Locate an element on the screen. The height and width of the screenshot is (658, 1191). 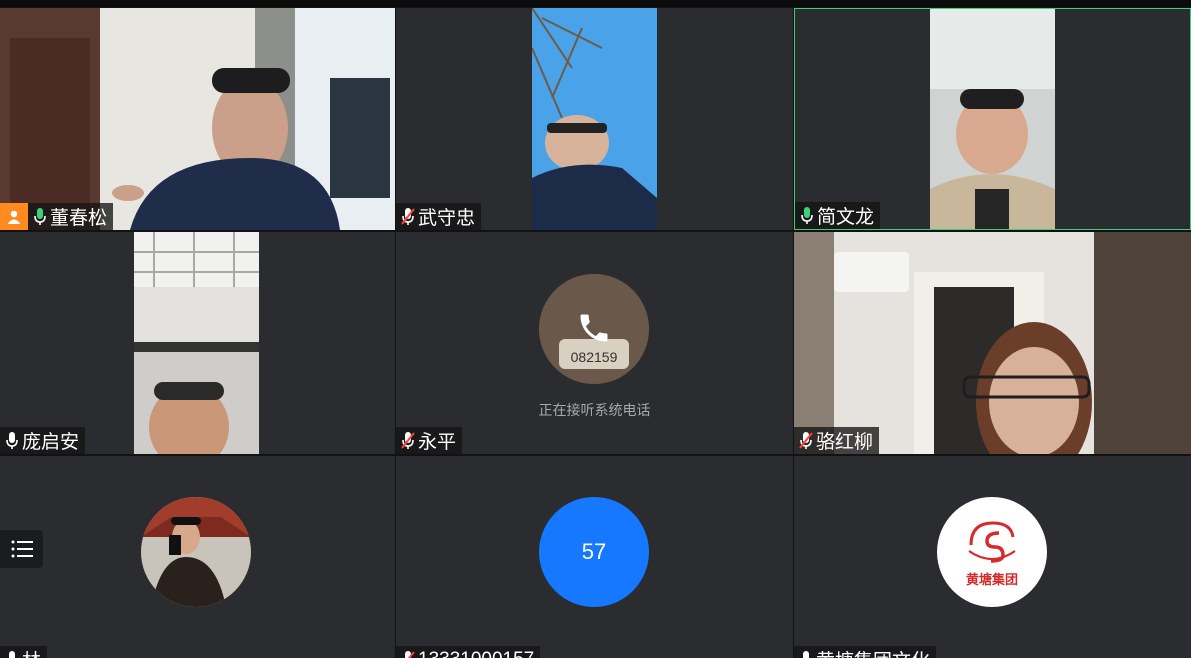
participant-name: 武守忠 is located at coordinates (447, 218).